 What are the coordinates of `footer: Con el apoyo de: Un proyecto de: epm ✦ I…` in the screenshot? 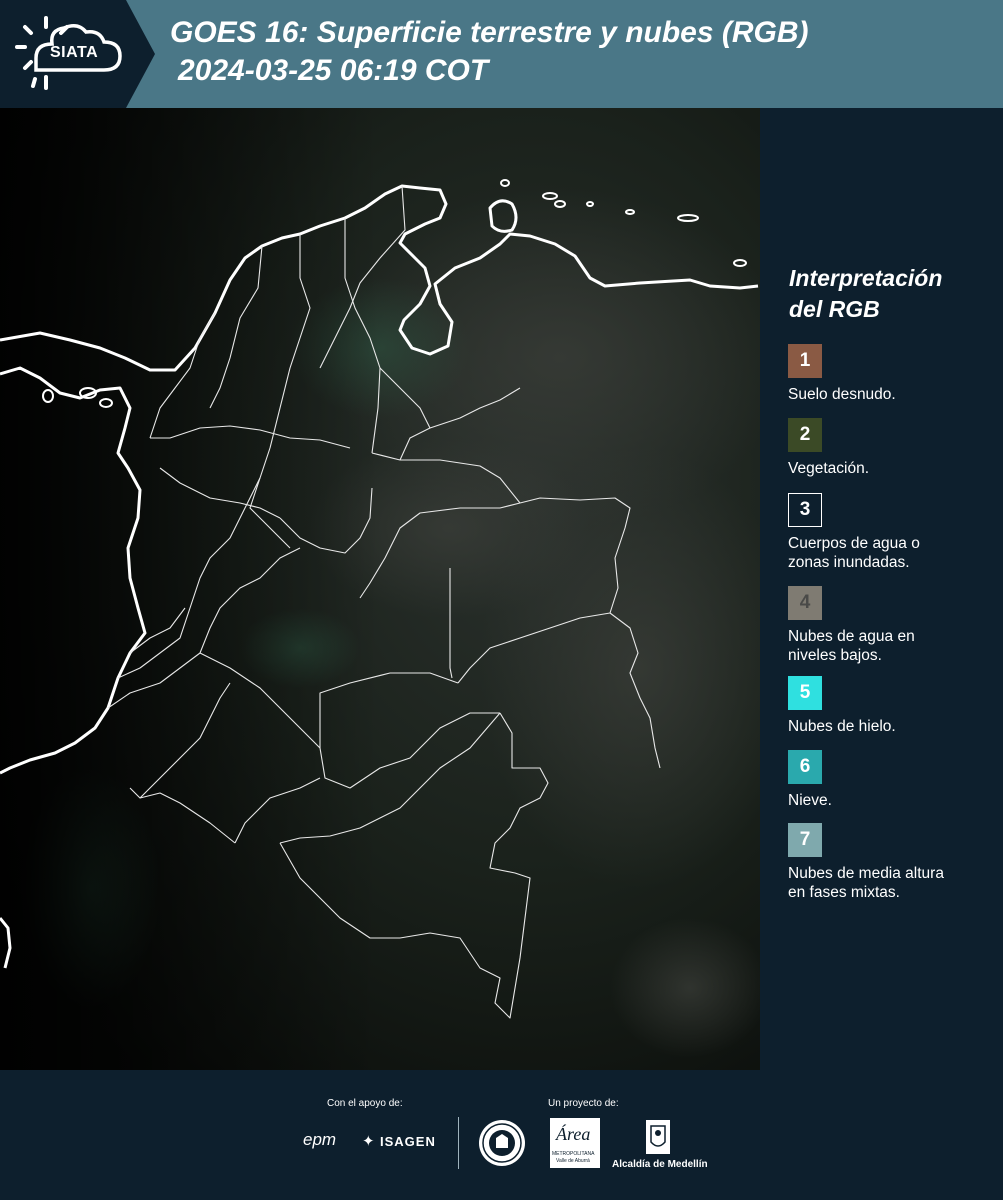 It's located at (501, 1135).